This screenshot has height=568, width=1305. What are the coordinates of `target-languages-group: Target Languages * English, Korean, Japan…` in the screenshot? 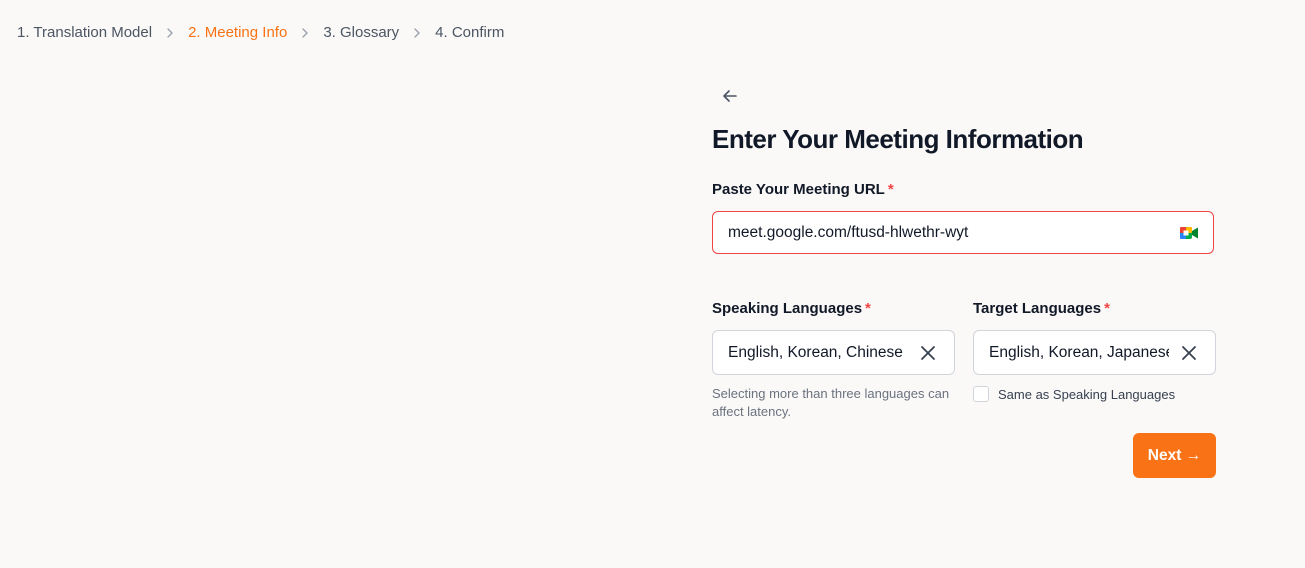 It's located at (1094, 351).